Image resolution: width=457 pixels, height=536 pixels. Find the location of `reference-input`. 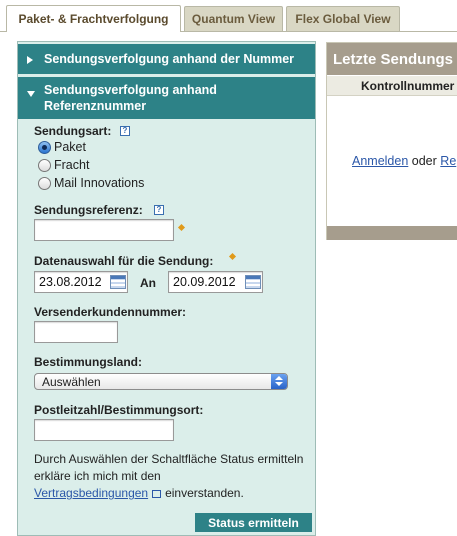

reference-input is located at coordinates (104, 230).